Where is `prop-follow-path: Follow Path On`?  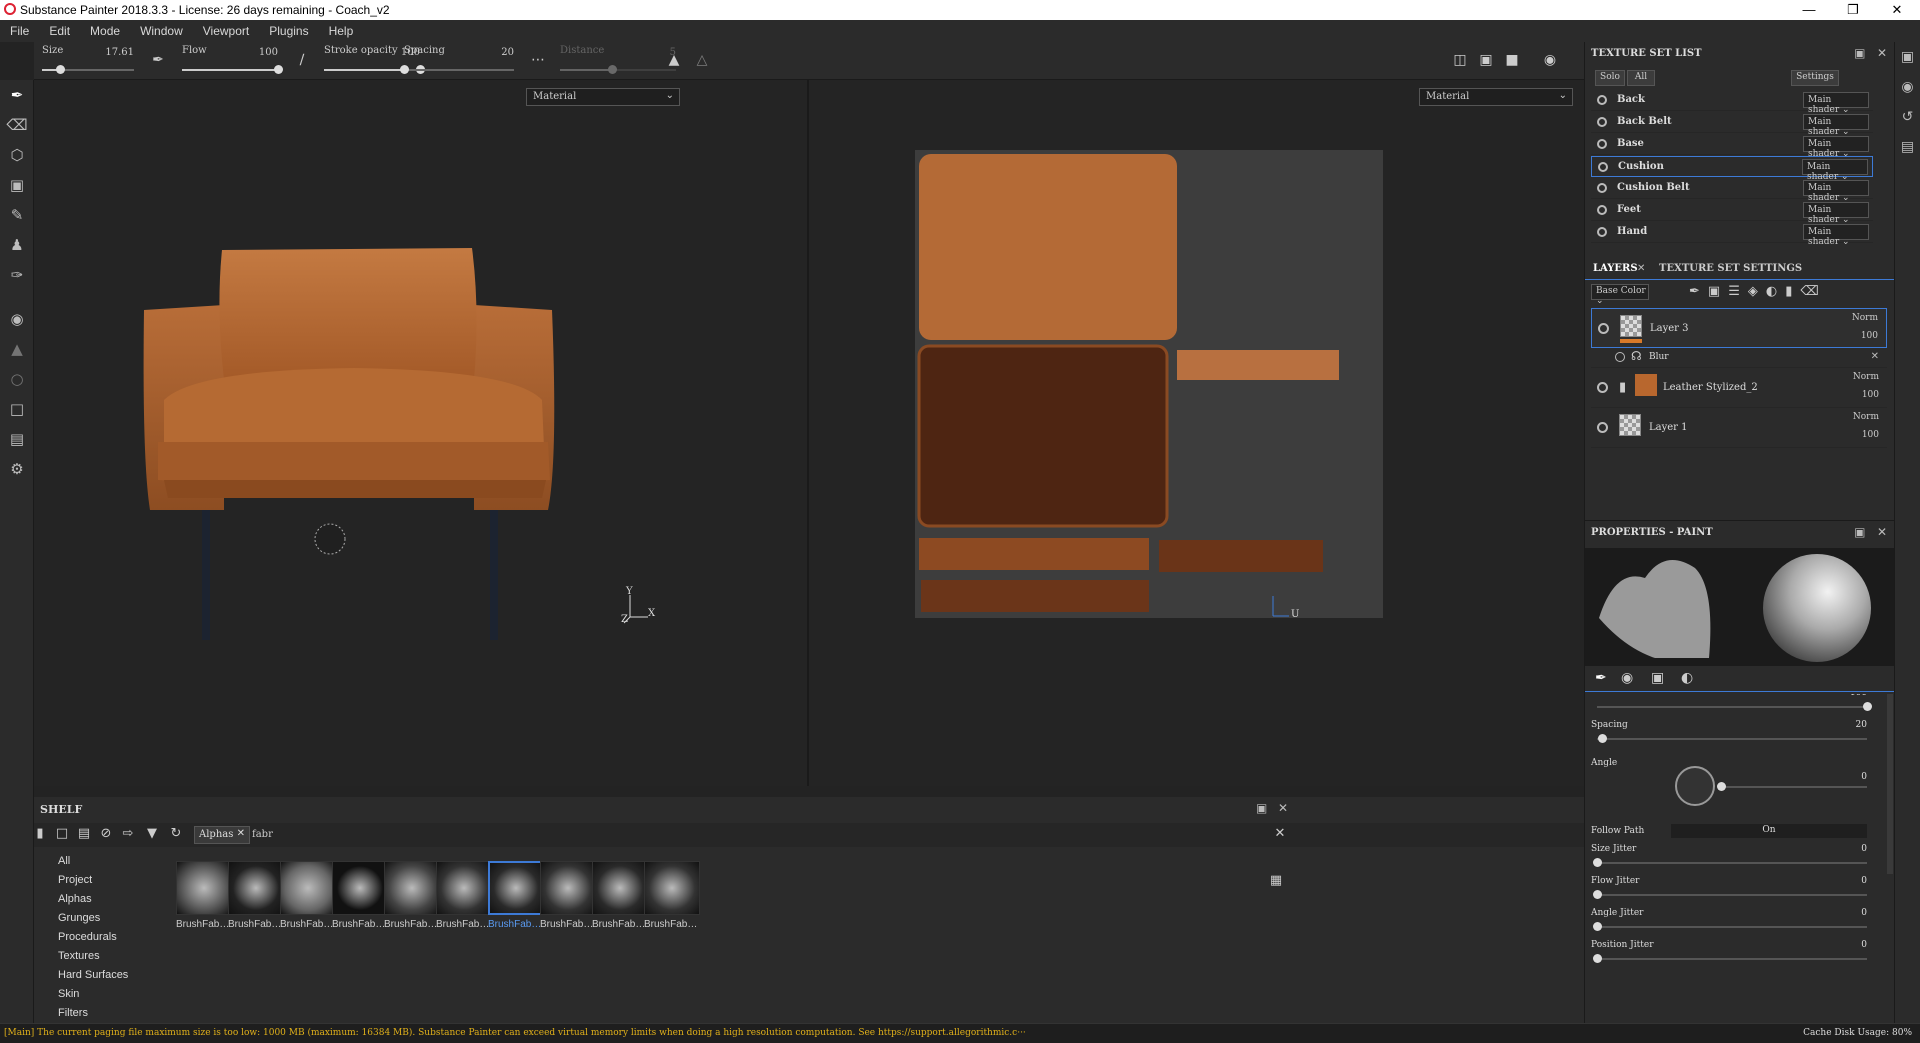 prop-follow-path: Follow Path On is located at coordinates (1732, 834).